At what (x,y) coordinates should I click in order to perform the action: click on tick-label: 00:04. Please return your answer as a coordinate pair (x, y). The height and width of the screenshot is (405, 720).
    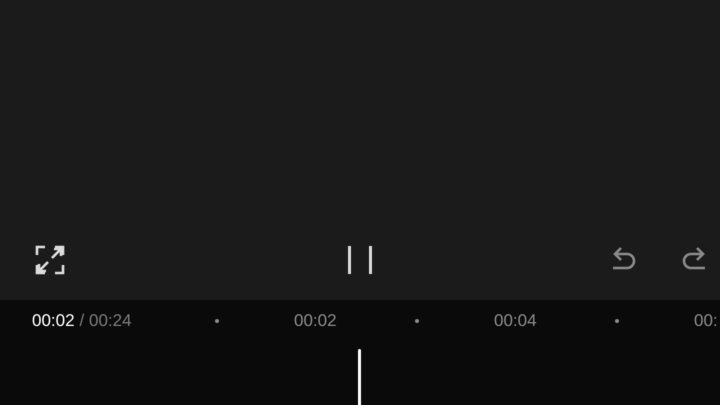
    Looking at the image, I should click on (516, 321).